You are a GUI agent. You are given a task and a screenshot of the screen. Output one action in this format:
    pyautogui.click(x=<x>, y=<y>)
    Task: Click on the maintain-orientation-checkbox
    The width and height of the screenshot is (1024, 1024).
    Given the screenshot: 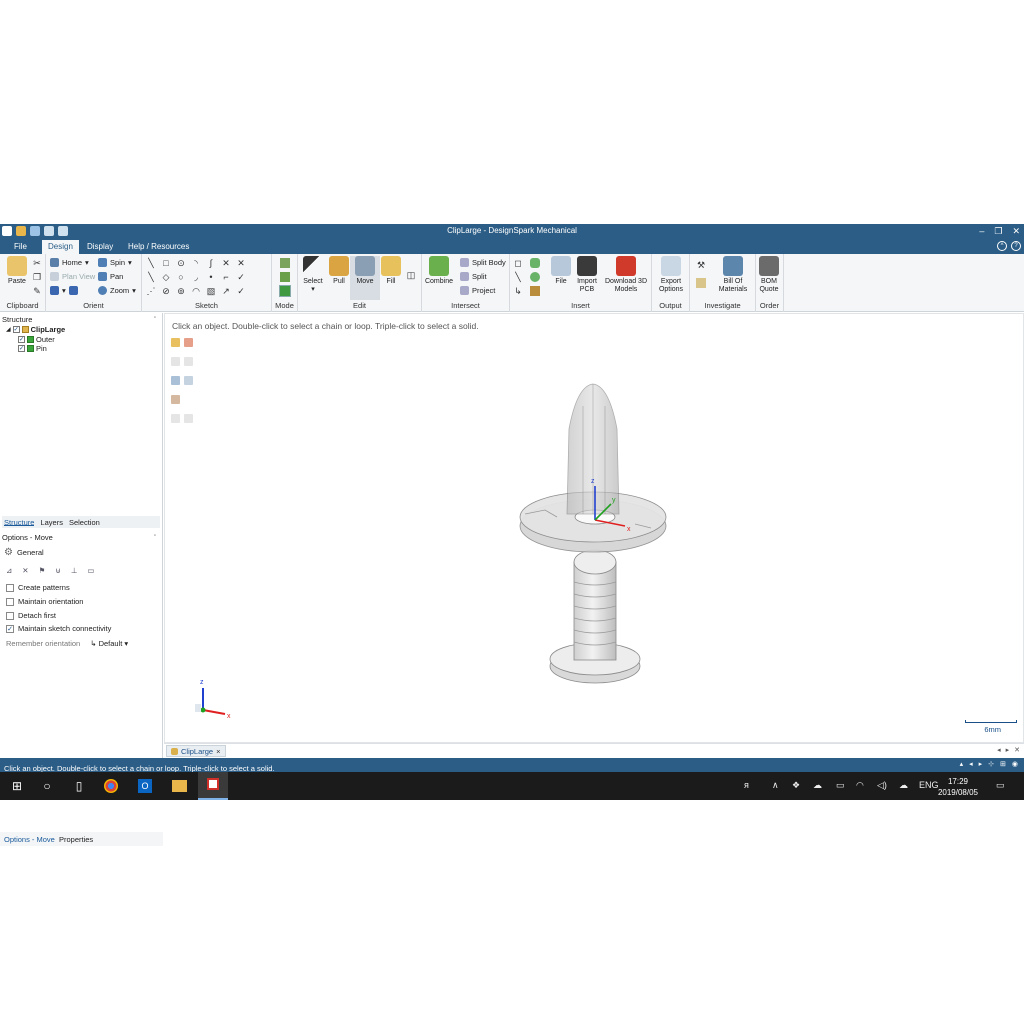 What is the action you would take?
    pyautogui.click(x=10, y=601)
    